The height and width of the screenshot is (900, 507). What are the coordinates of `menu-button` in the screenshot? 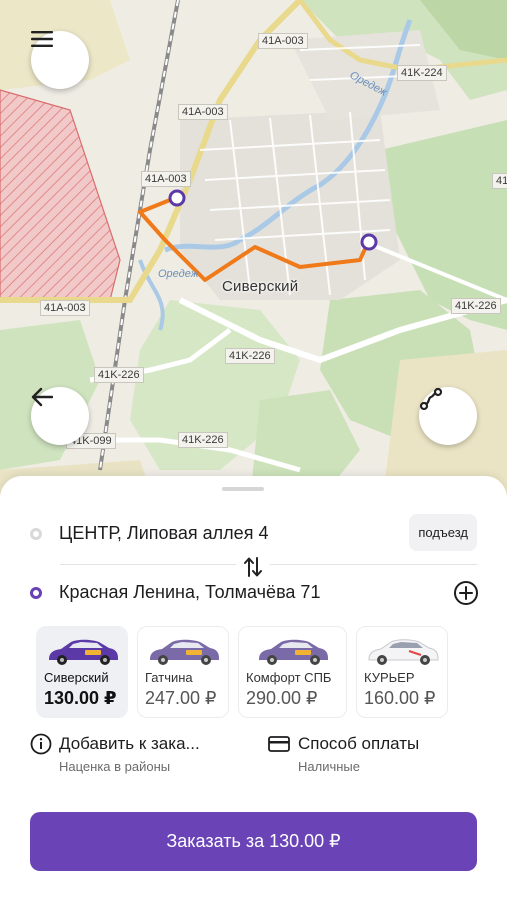 It's located at (60, 60).